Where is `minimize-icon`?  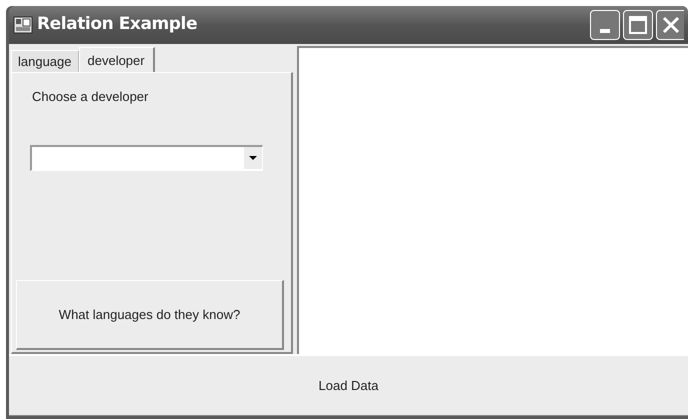 minimize-icon is located at coordinates (605, 31).